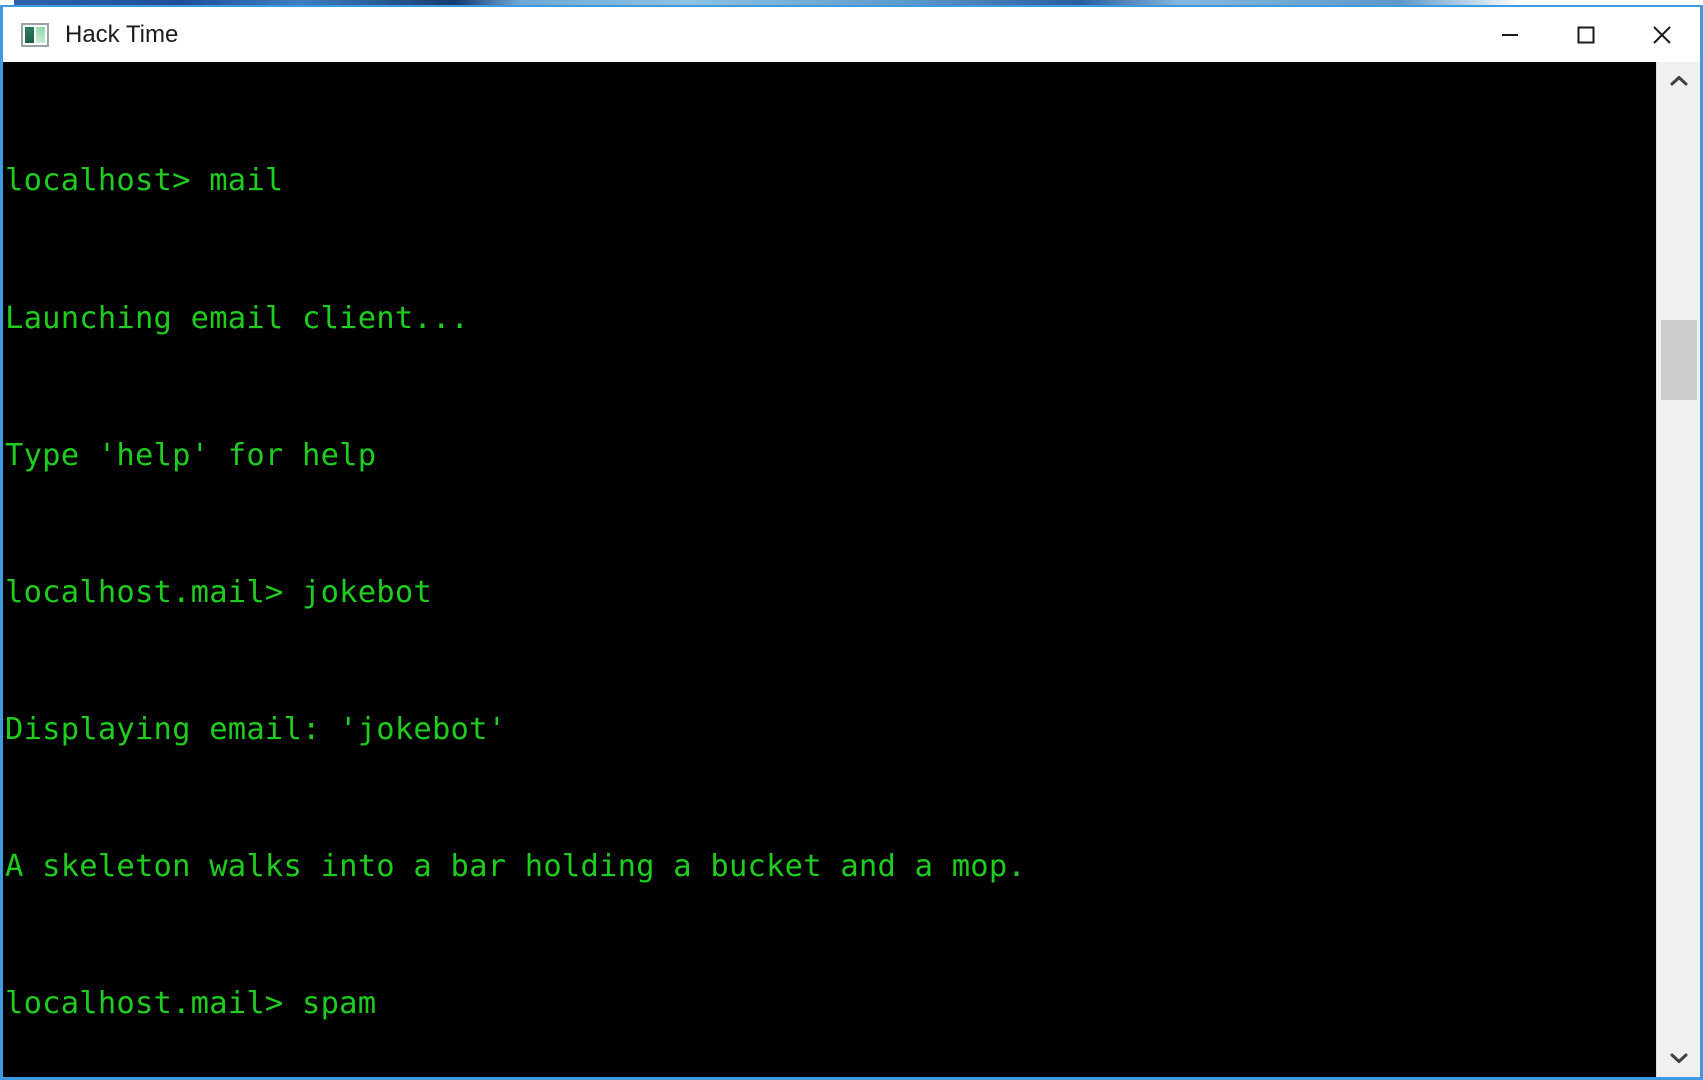 The width and height of the screenshot is (1703, 1080). I want to click on terminal-line: localhost> mail, so click(144, 181).